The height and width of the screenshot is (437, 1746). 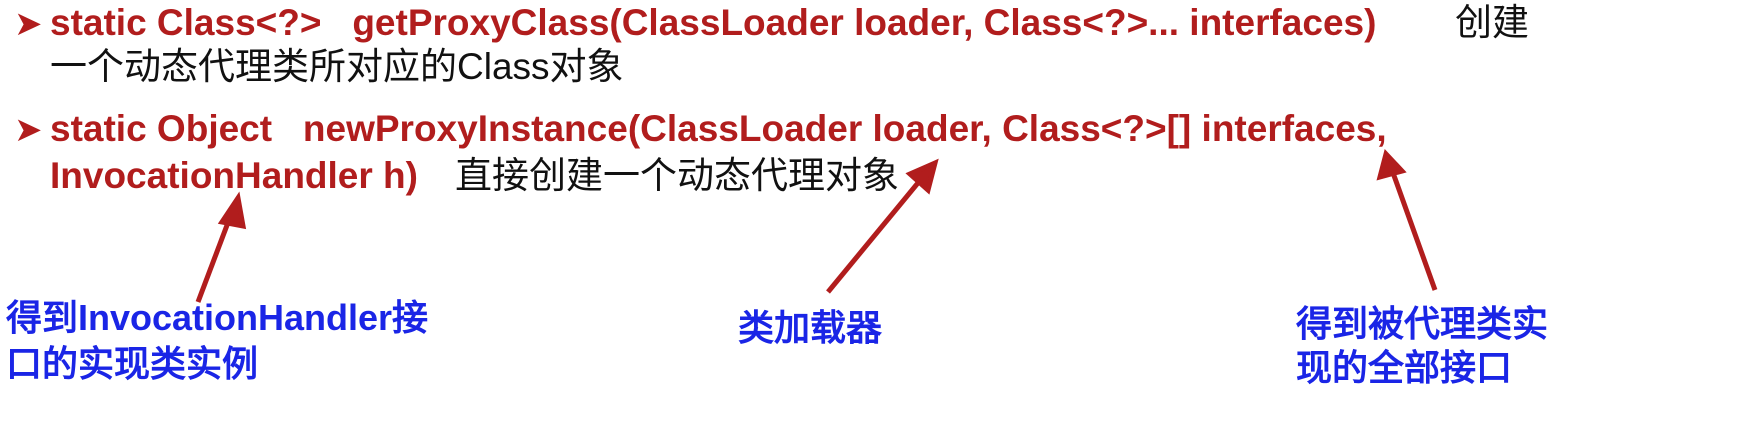 I want to click on interfaces-arrow, so click(x=1413, y=230).